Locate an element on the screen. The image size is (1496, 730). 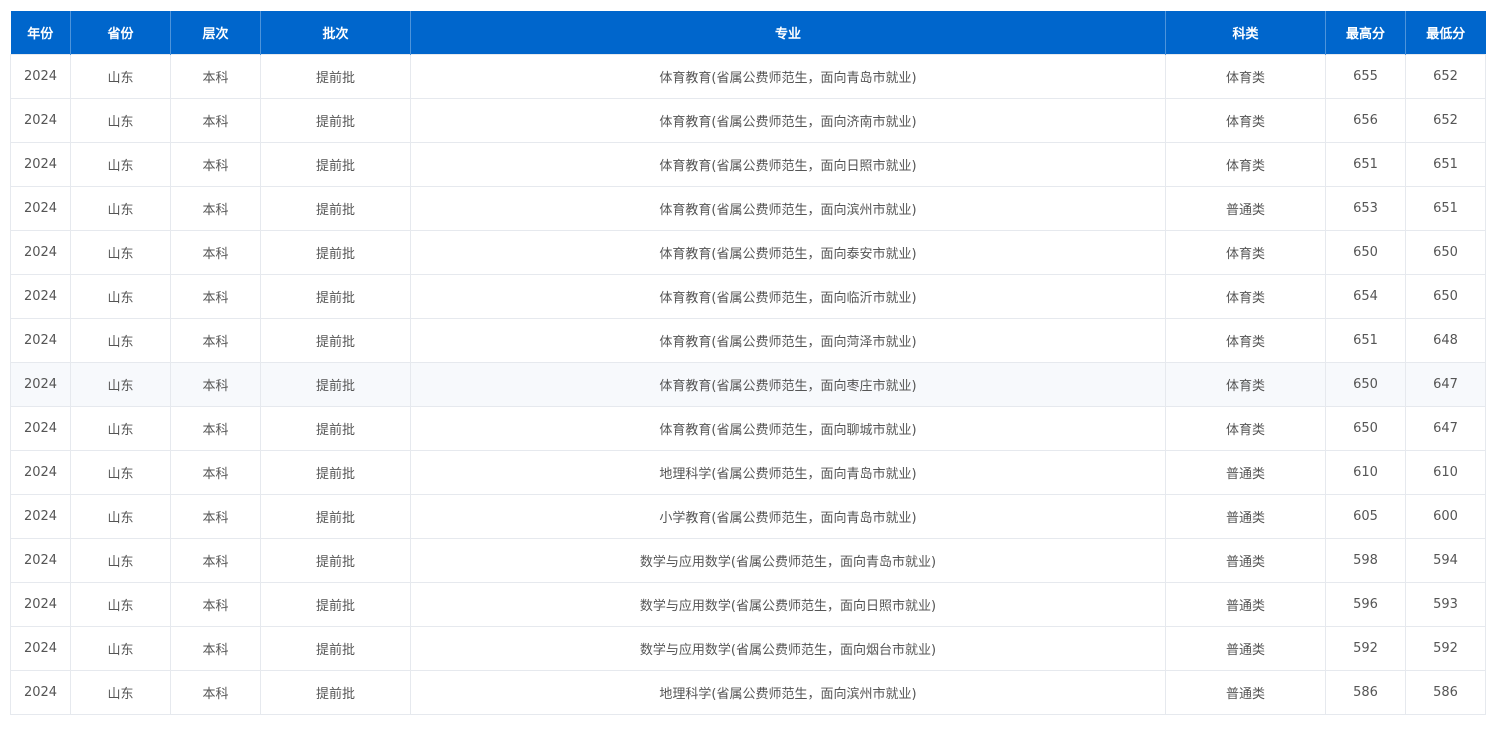
cell-major: 体育教育(省属公费师范生，面向菏泽市就业) is located at coordinates (788, 340).